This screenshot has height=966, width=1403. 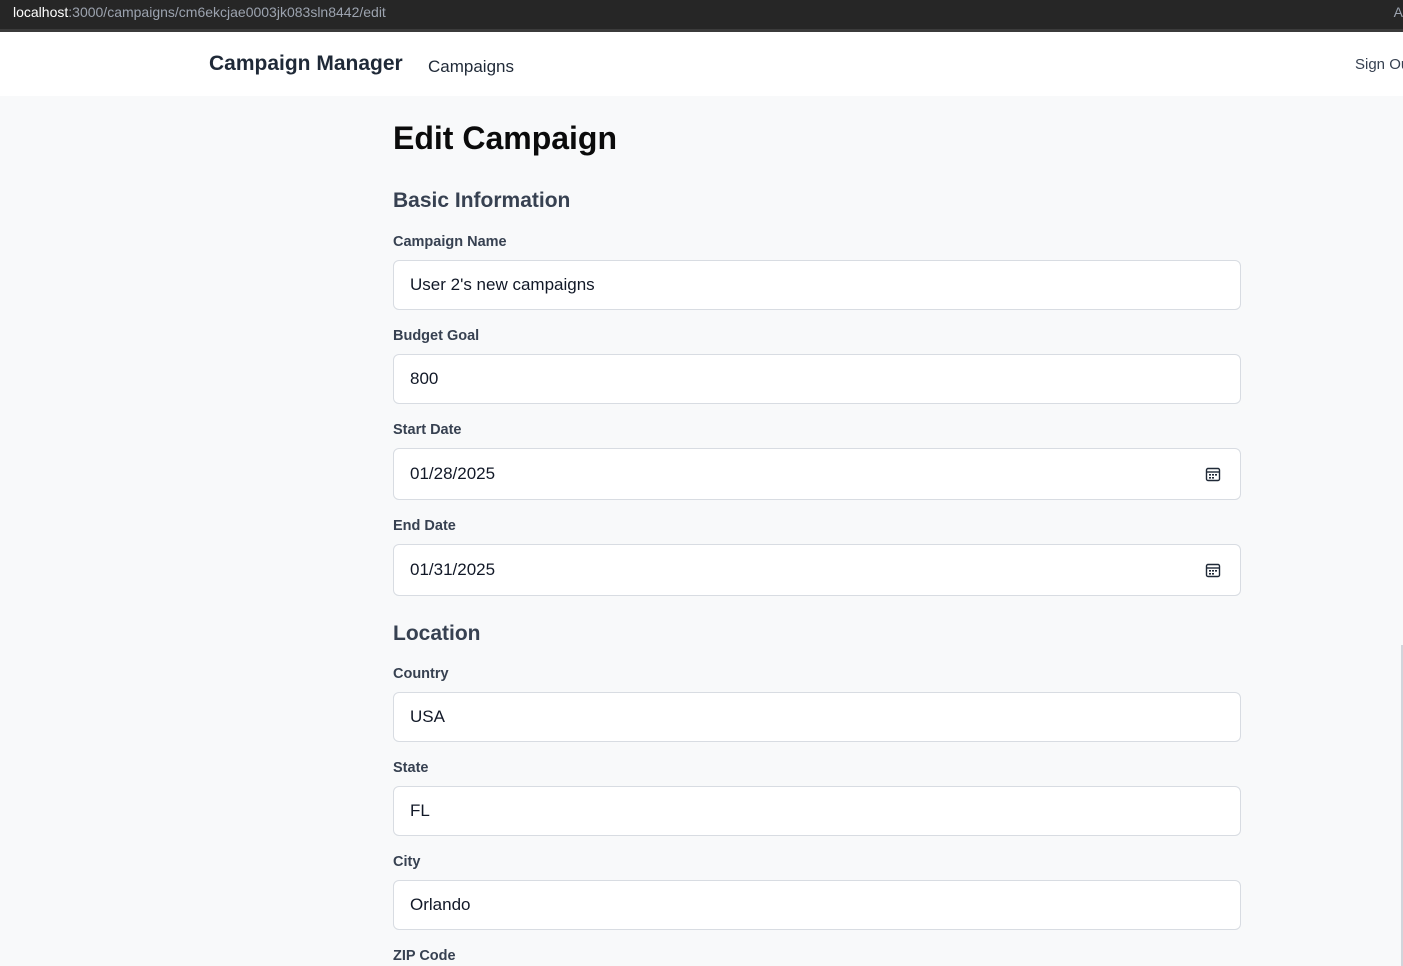 What do you see at coordinates (411, 768) in the screenshot?
I see `state-label: State` at bounding box center [411, 768].